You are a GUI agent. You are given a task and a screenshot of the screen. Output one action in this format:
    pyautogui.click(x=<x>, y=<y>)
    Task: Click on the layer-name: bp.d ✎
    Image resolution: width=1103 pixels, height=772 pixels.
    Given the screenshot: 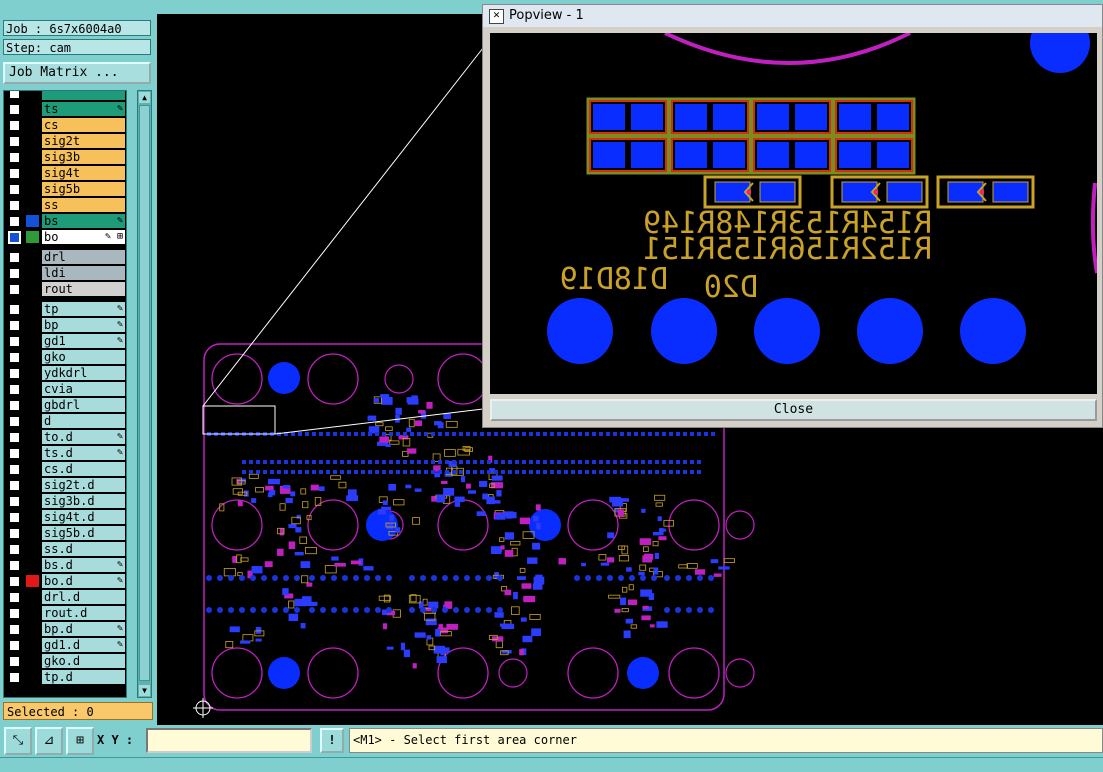 What is the action you would take?
    pyautogui.click(x=83, y=629)
    